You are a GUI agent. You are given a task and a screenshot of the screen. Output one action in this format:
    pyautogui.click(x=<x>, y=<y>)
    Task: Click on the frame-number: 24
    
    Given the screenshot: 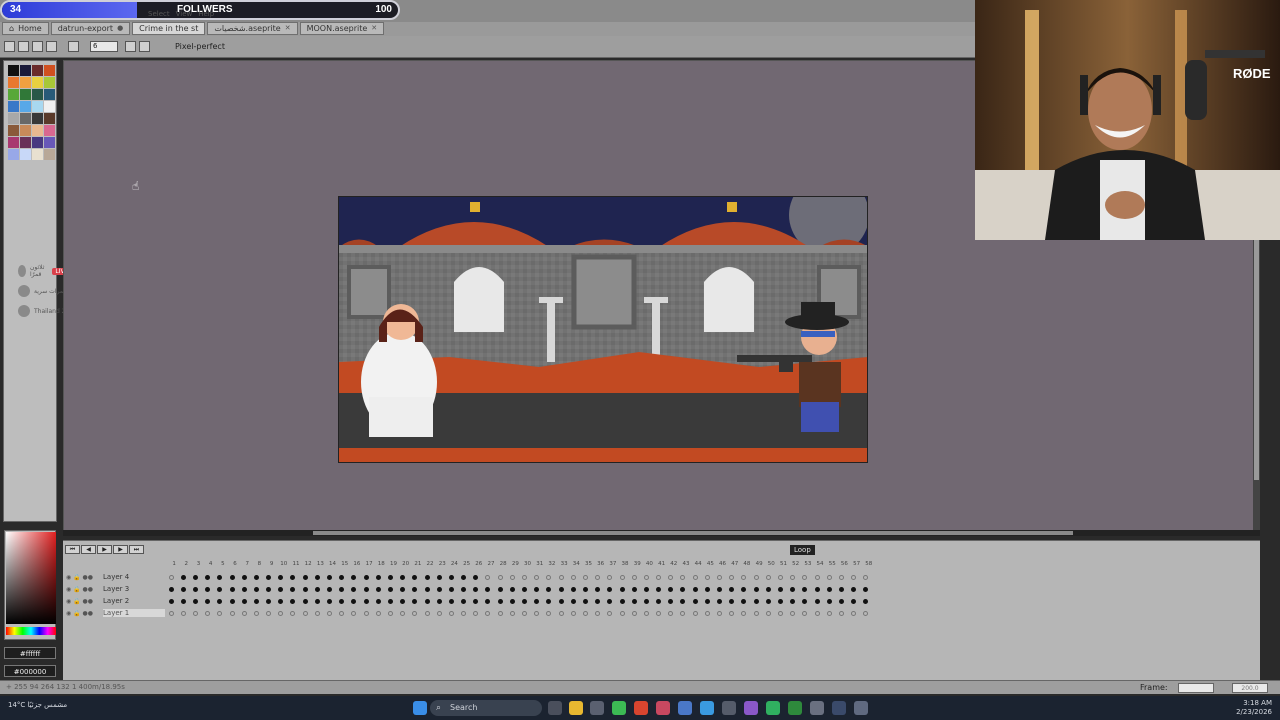 What is the action you would take?
    pyautogui.click(x=454, y=564)
    